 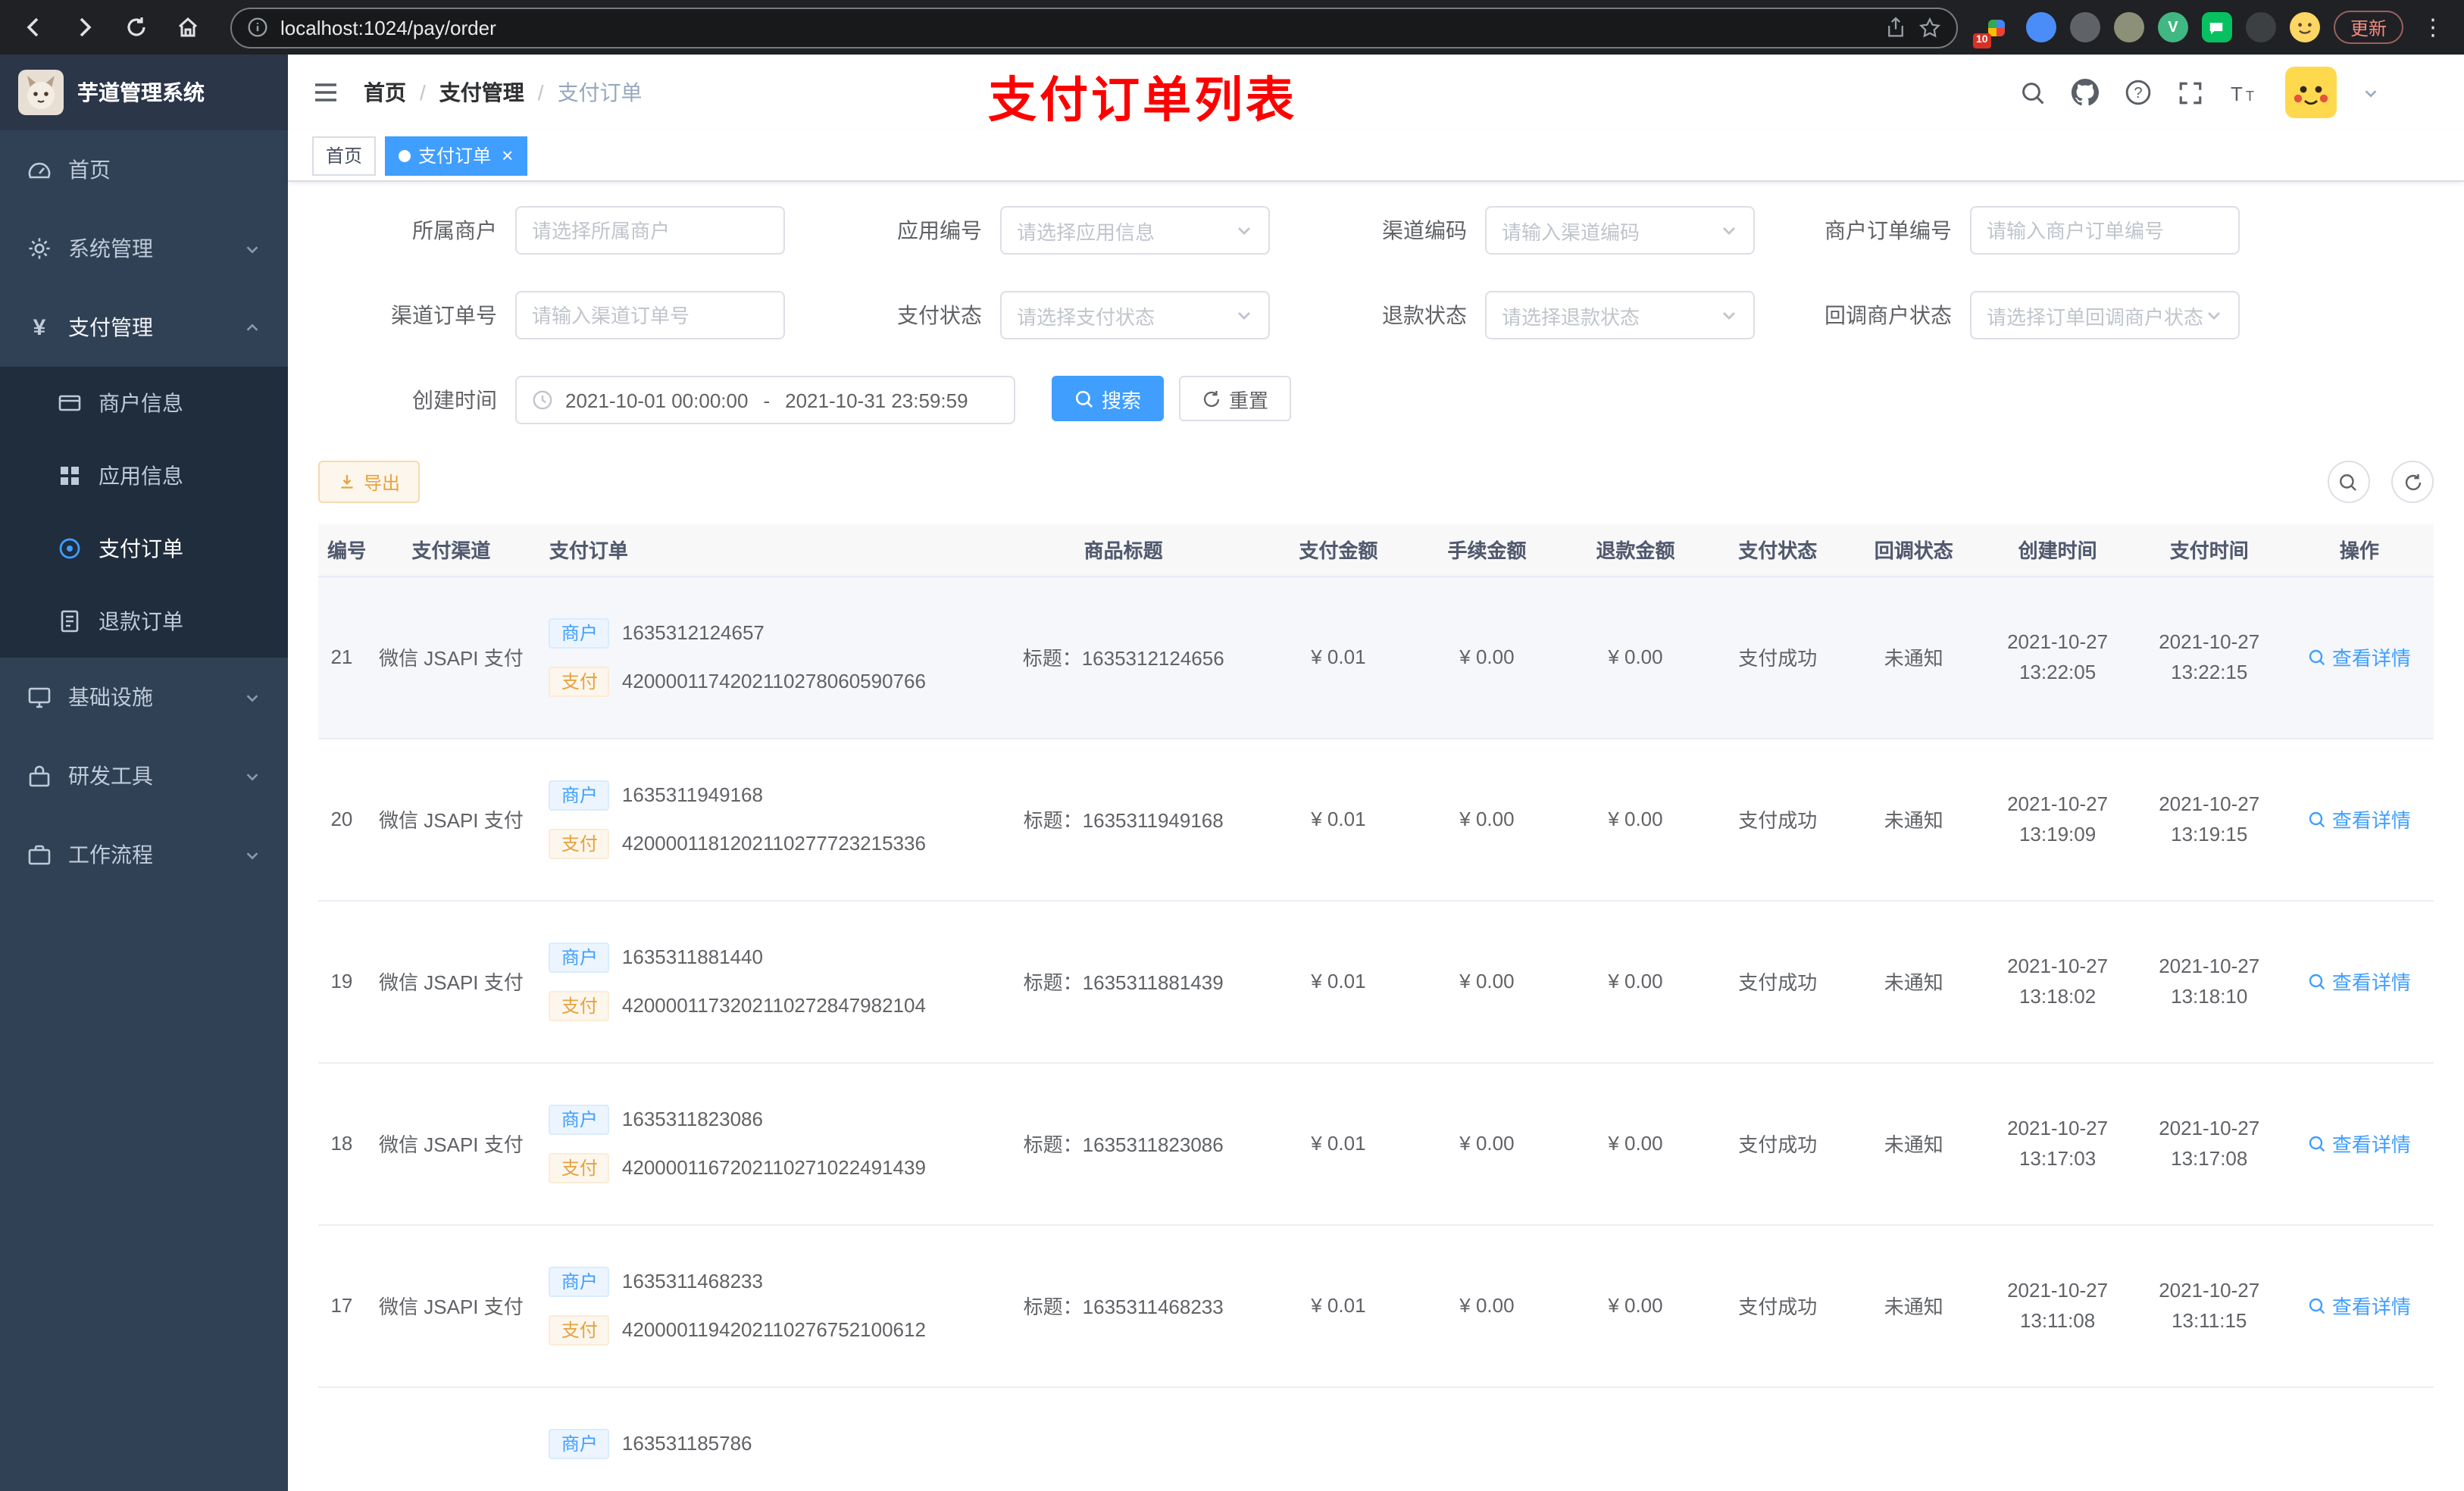 What do you see at coordinates (2412, 482) in the screenshot?
I see `refresh-table-button` at bounding box center [2412, 482].